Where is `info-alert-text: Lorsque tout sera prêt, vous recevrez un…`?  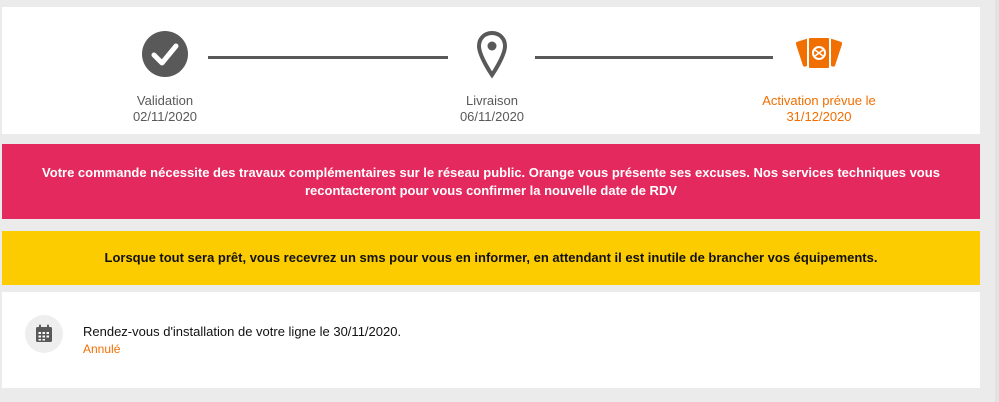 info-alert-text: Lorsque tout sera prêt, vous recevrez un… is located at coordinates (491, 257).